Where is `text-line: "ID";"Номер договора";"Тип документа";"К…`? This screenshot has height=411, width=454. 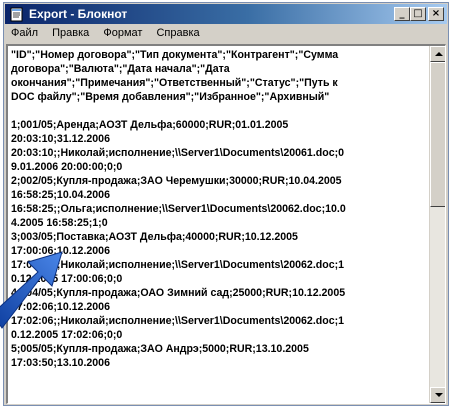
text-line: "ID";"Номер договора";"Тип документа";"К… is located at coordinates (175, 55).